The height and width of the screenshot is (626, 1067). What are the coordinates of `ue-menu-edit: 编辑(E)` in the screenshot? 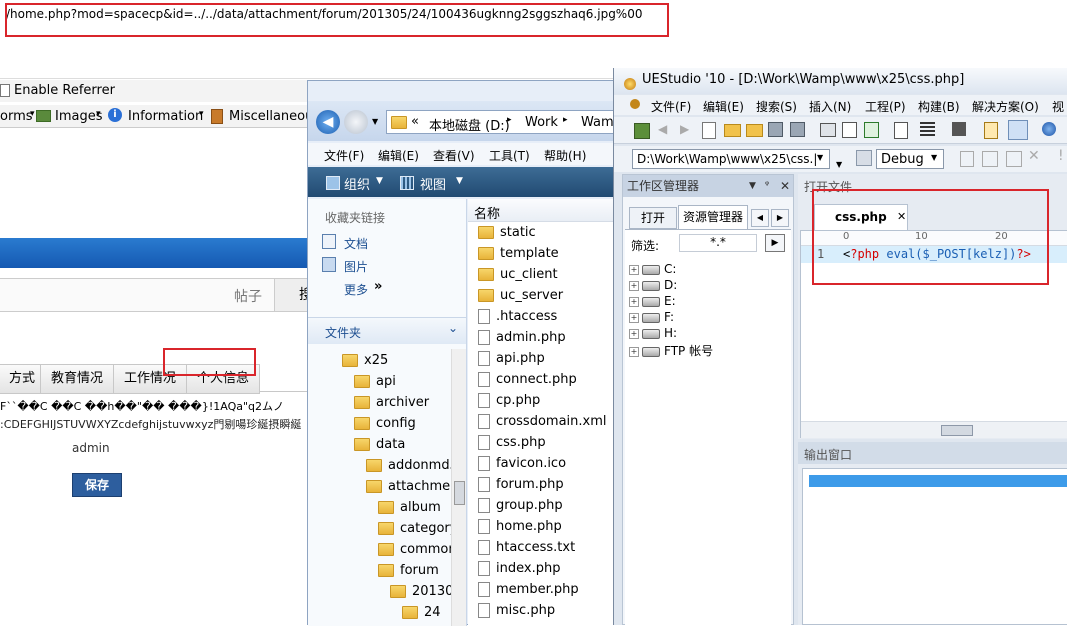 It's located at (723, 106).